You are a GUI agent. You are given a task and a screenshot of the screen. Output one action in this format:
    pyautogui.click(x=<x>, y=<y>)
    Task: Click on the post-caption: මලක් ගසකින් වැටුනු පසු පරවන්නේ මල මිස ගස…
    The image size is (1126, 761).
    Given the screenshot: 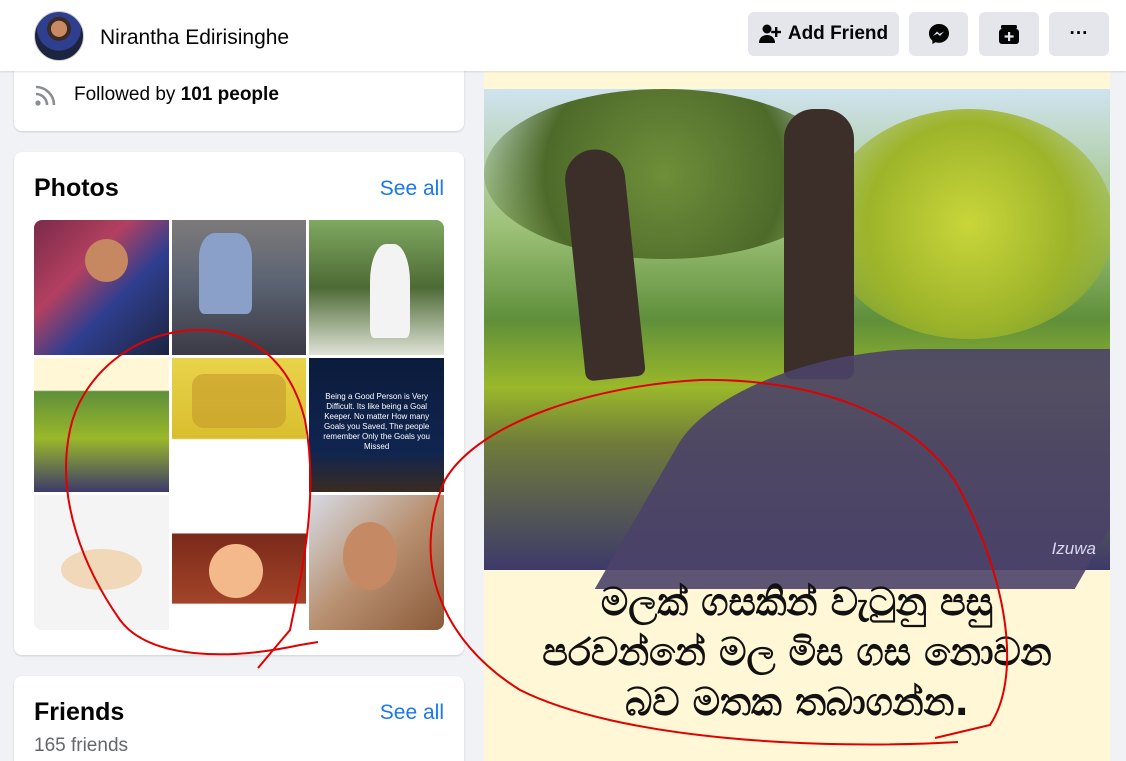 What is the action you would take?
    pyautogui.click(x=797, y=652)
    